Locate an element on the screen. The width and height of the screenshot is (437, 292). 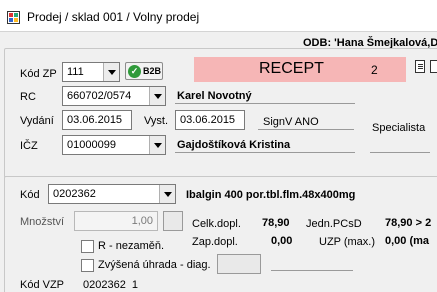
r-nezamen-checkbox is located at coordinates (87, 246).